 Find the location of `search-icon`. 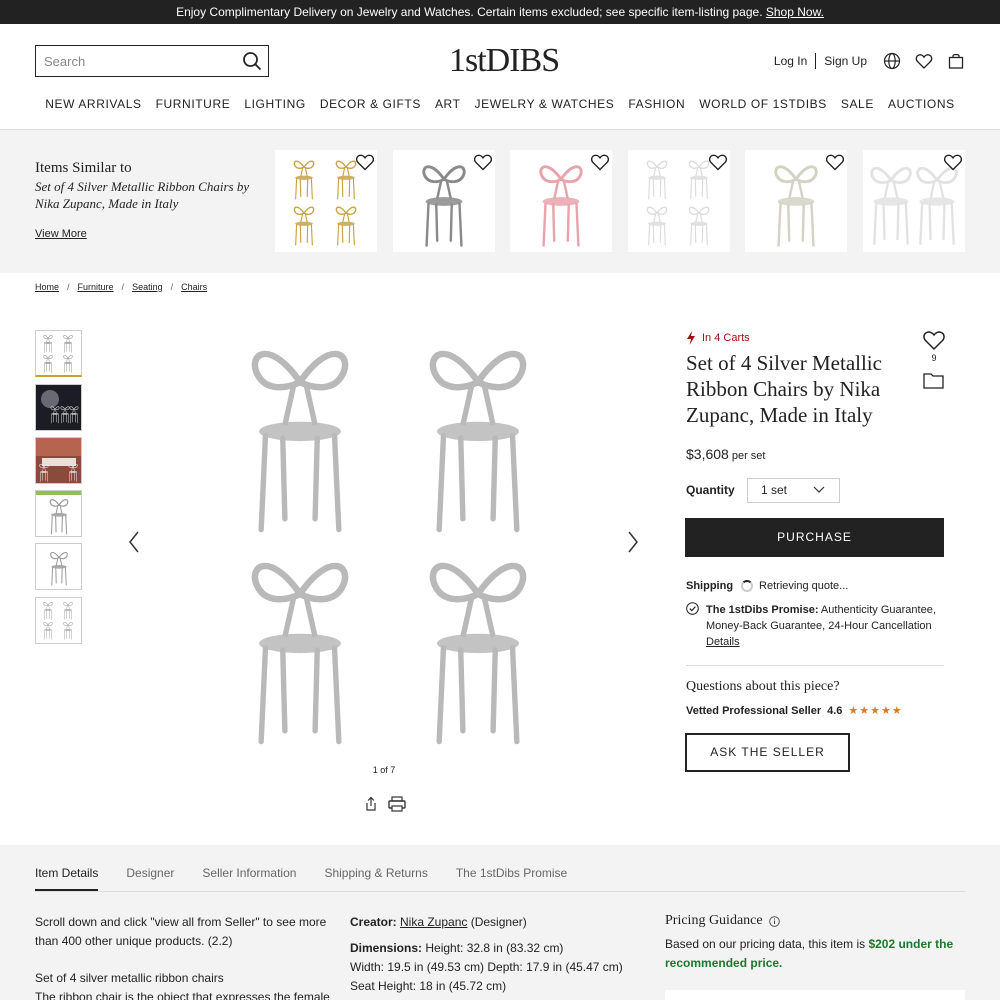

search-icon is located at coordinates (252, 61).